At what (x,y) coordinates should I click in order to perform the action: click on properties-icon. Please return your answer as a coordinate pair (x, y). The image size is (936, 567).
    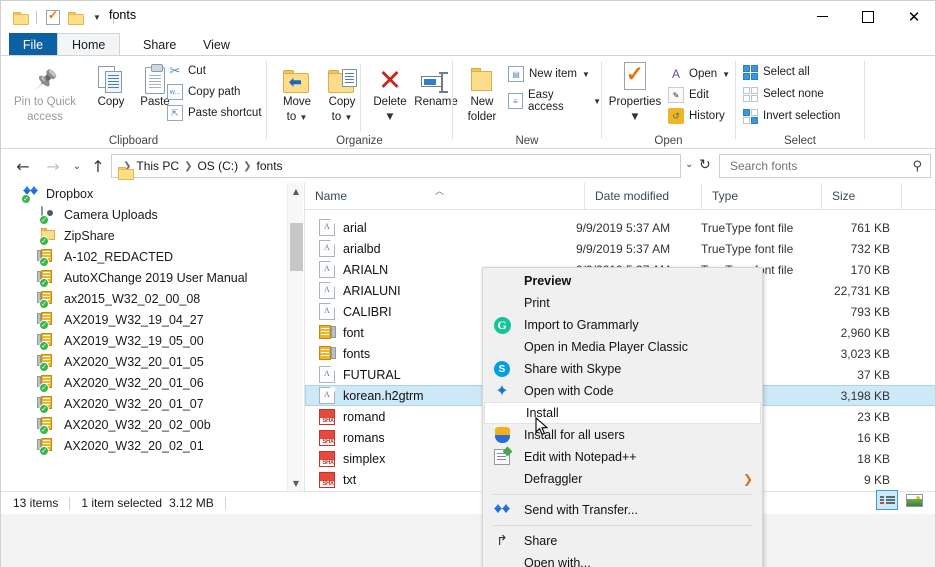
    Looking at the image, I should click on (53, 17).